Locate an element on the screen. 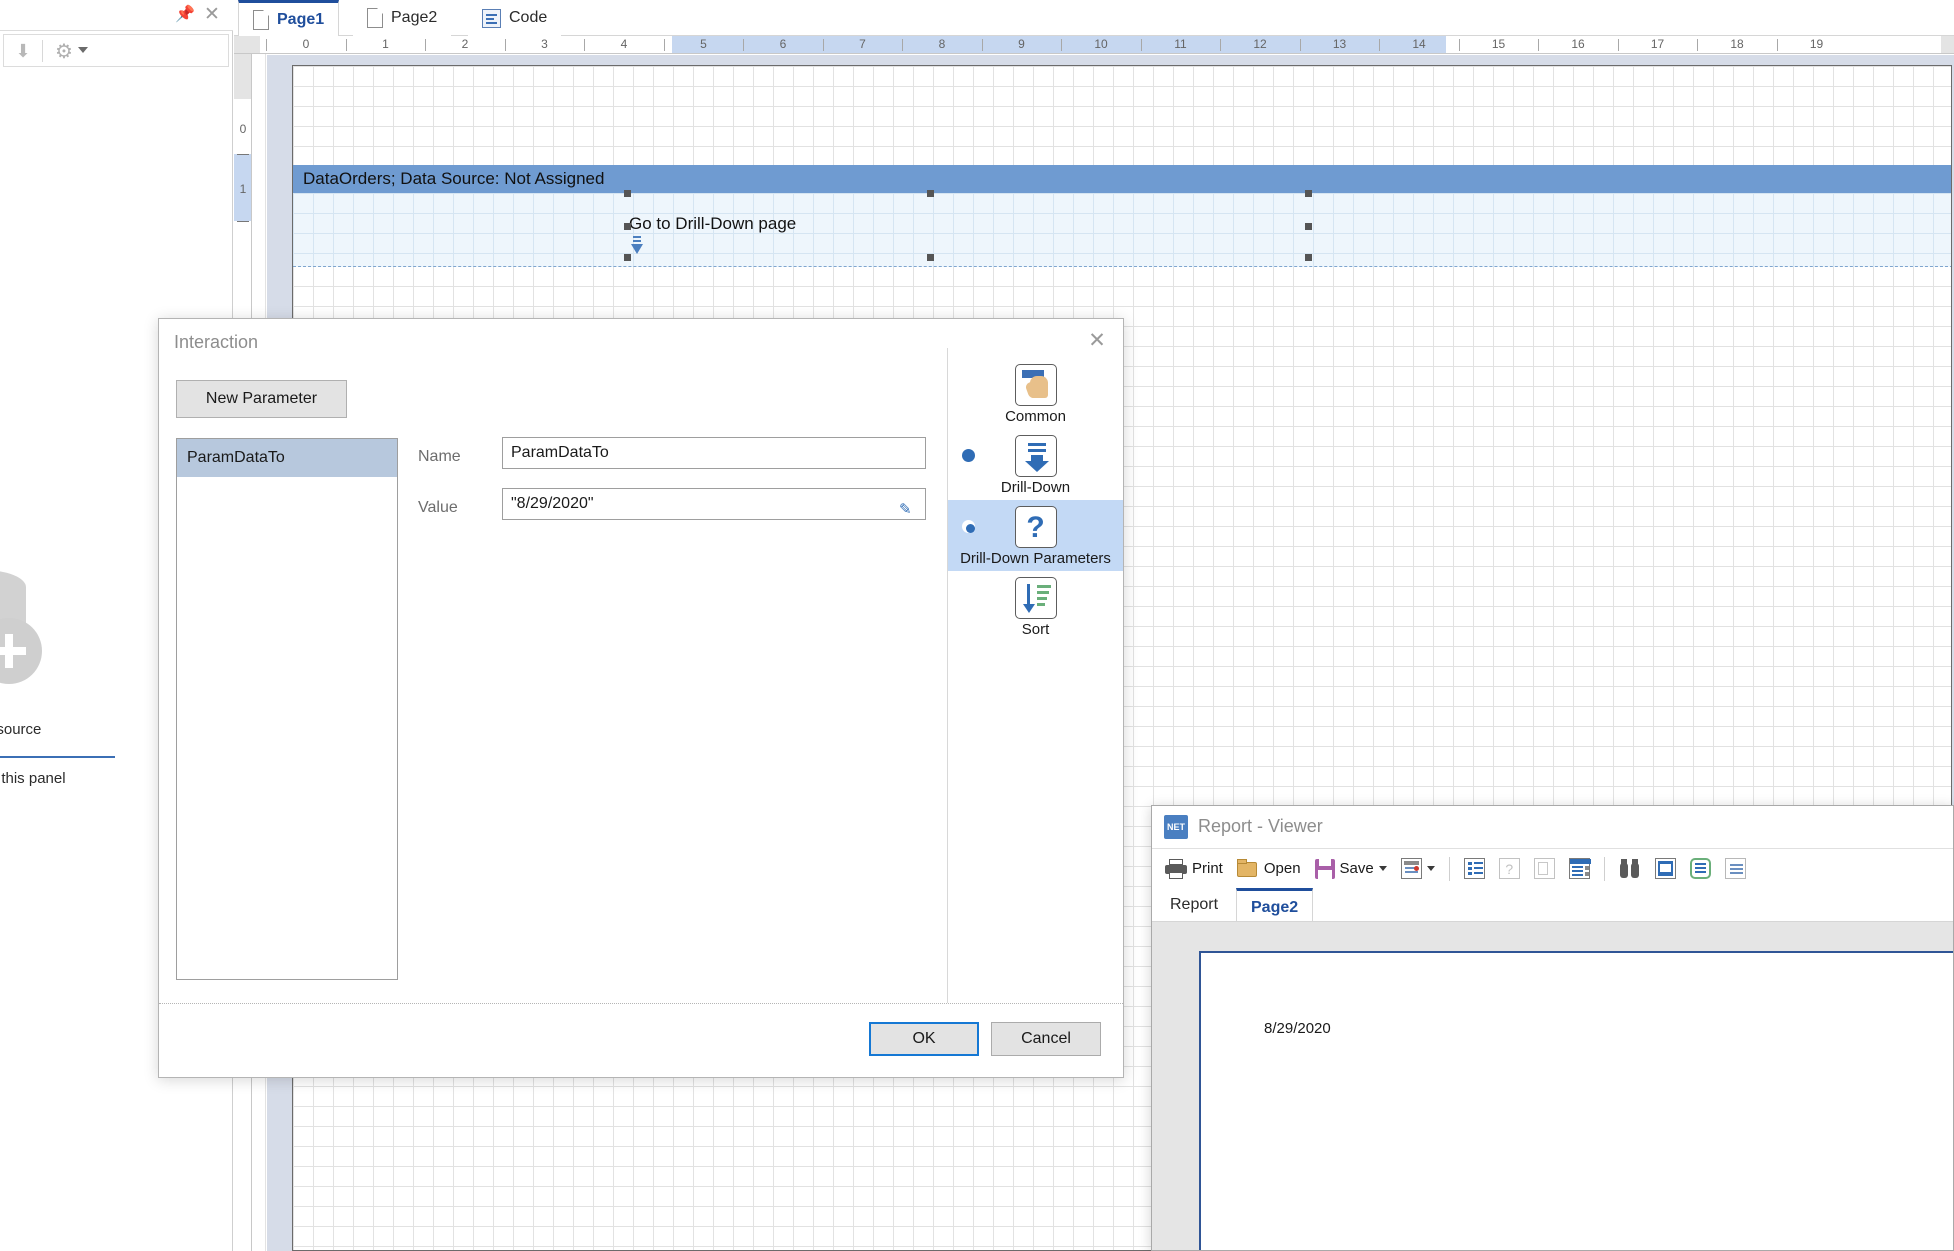 The width and height of the screenshot is (1954, 1251). list-item: ParamDataTo is located at coordinates (287, 458).